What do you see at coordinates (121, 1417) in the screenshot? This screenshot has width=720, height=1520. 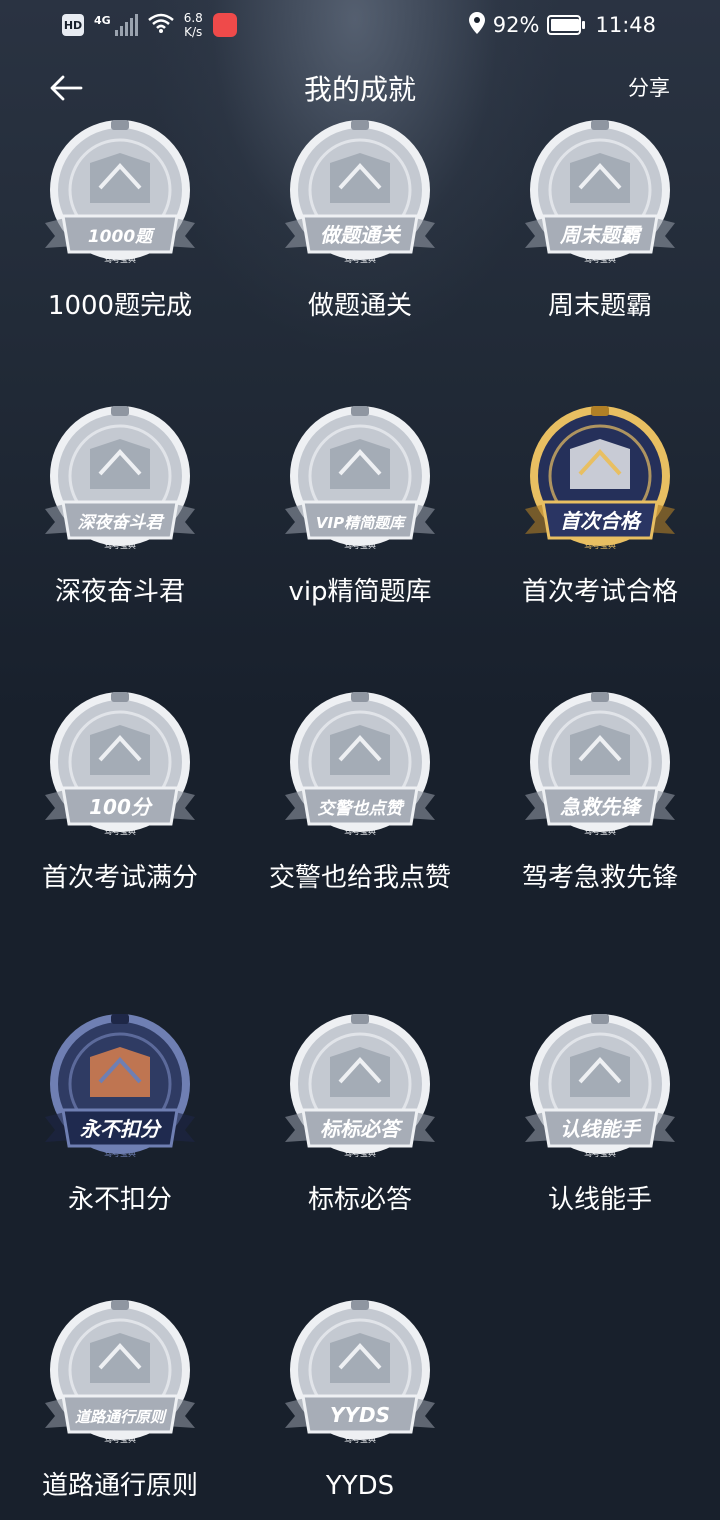 I see `badge-caption: 道路通行原则` at bounding box center [121, 1417].